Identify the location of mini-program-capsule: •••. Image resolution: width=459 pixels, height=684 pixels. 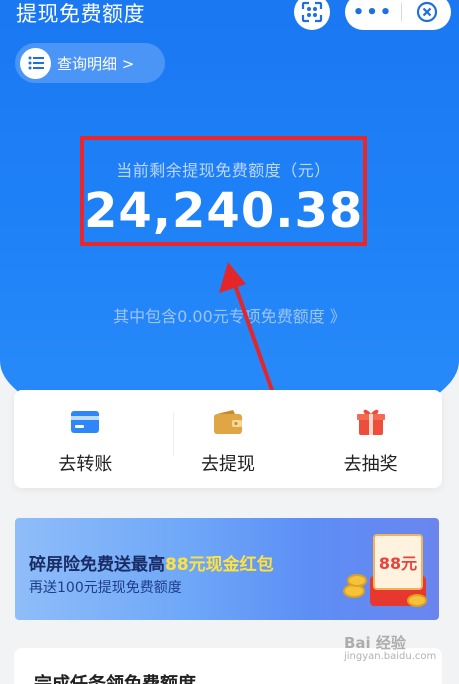
(398, 15).